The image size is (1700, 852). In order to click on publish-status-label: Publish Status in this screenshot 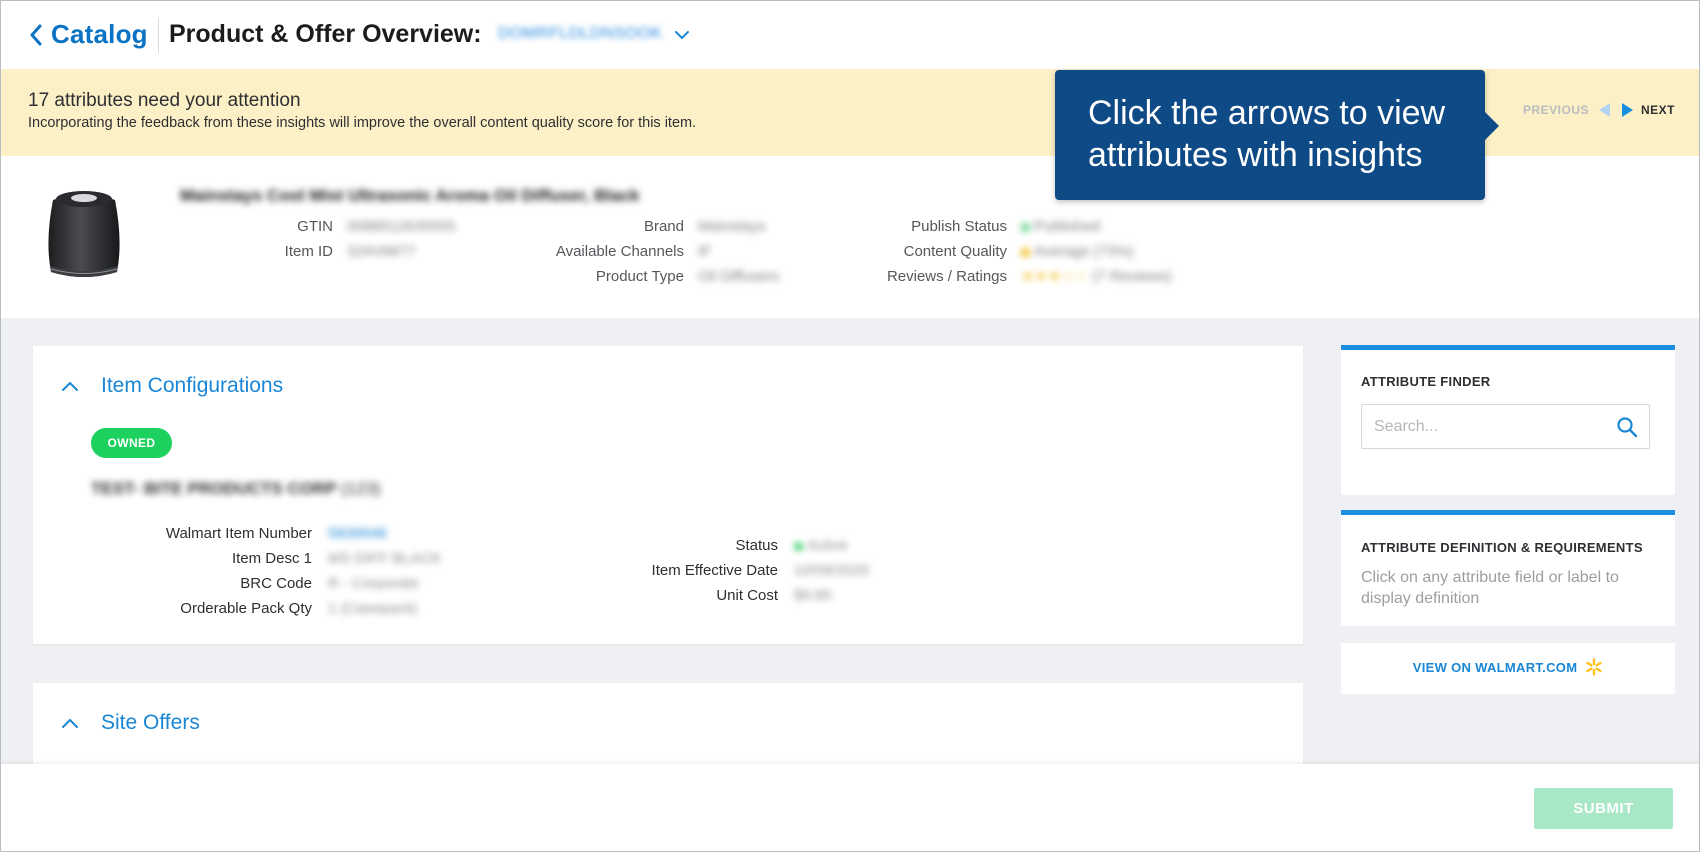, I will do `click(959, 226)`.